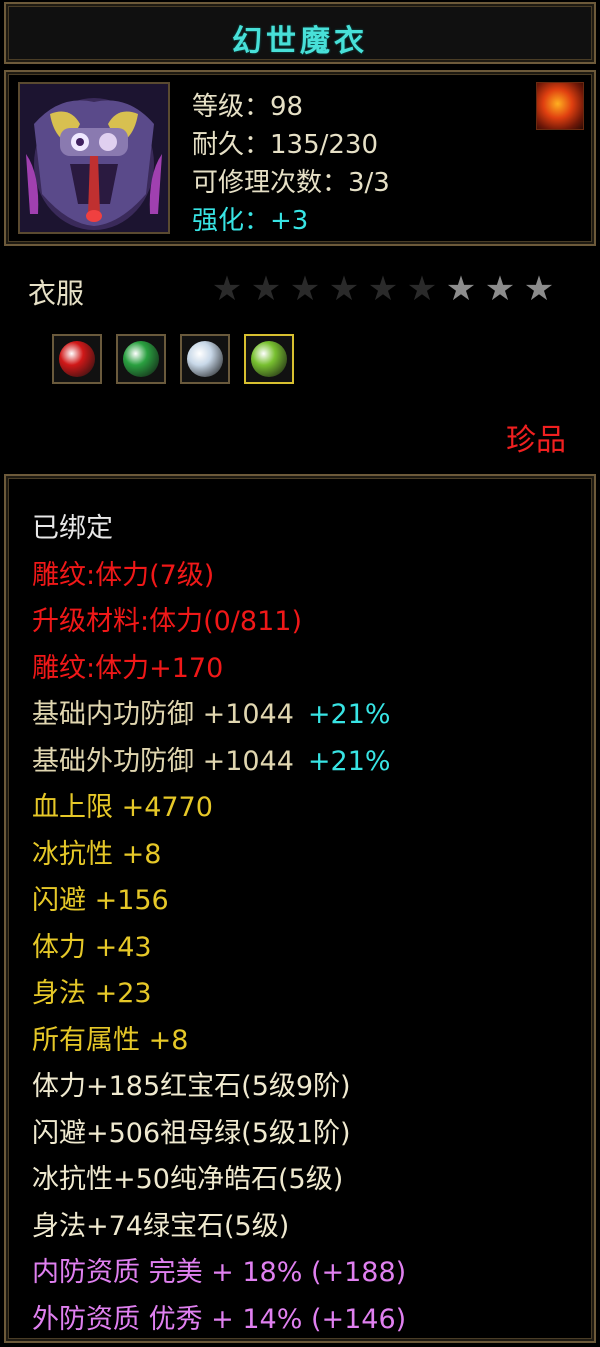 The image size is (600, 1347). Describe the element at coordinates (219, 529) in the screenshot. I see `attribute-line: 已绑定` at that location.